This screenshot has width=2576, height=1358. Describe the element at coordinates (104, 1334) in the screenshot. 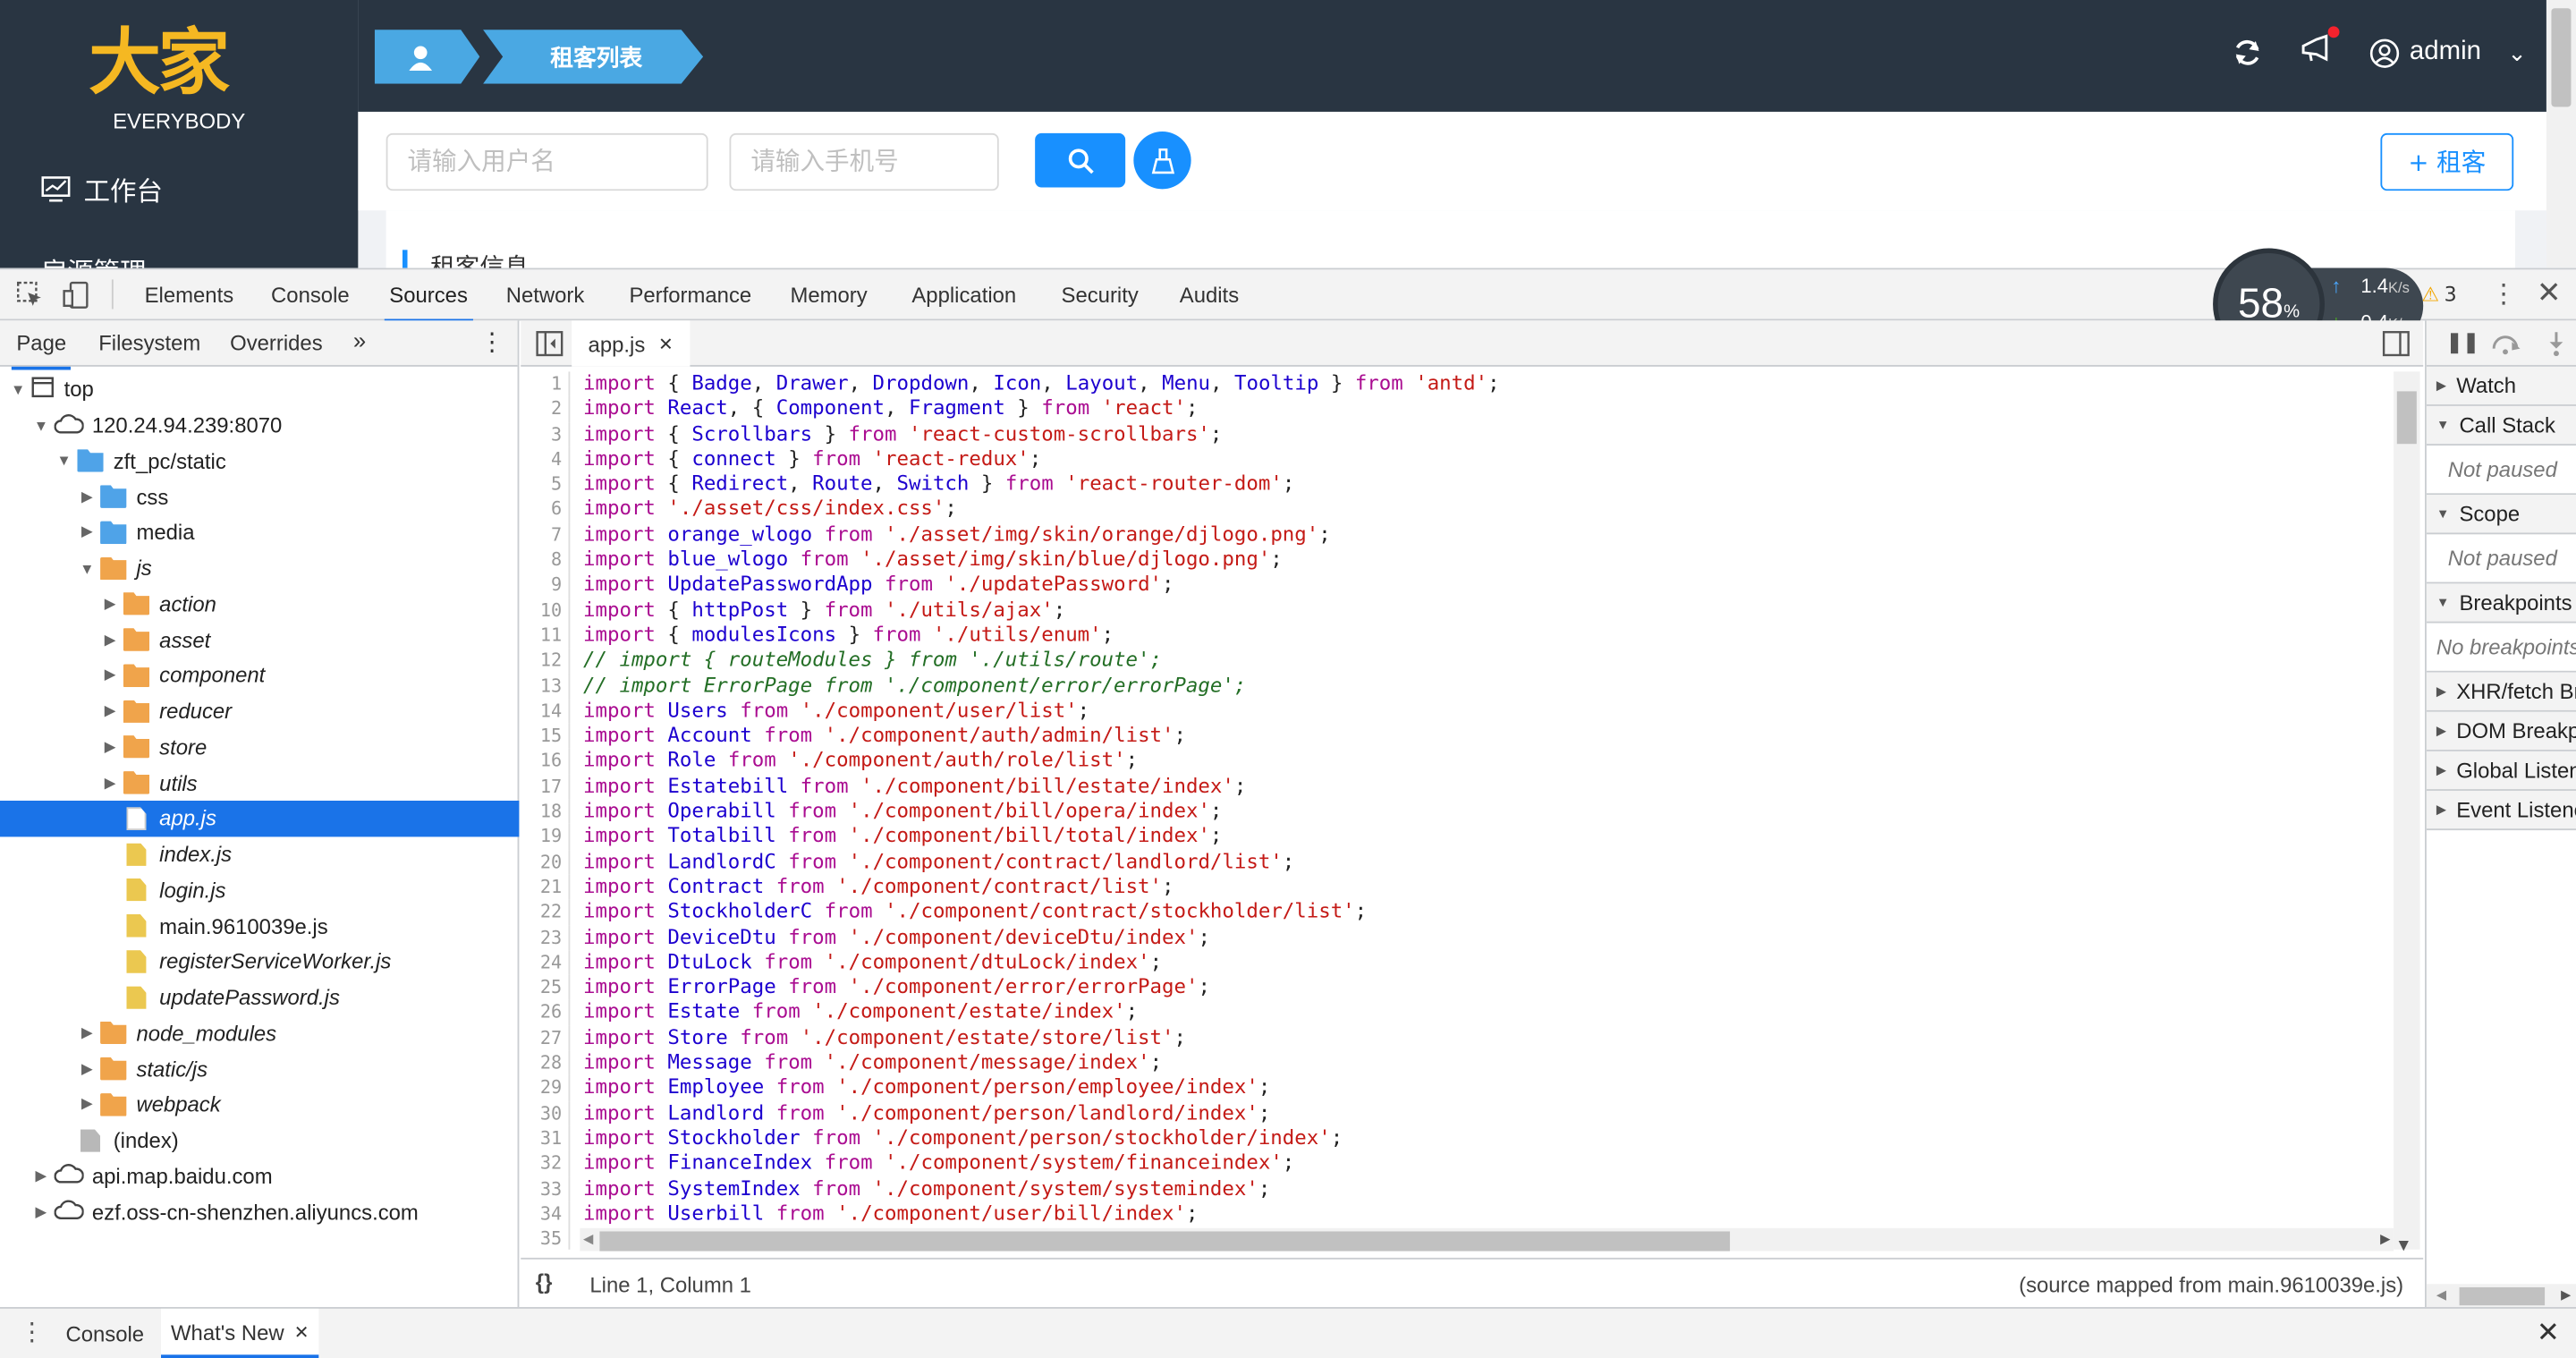

I see `drawer-tab-console: Console` at that location.